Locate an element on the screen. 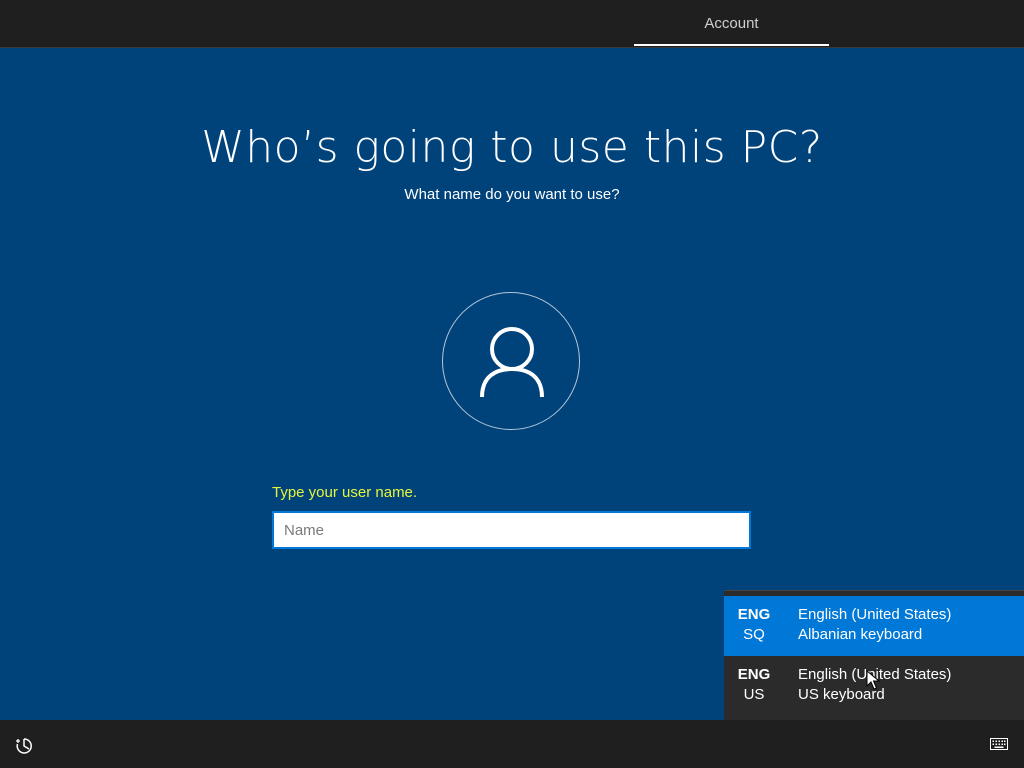 The image size is (1024, 768). avatar is located at coordinates (511, 361).